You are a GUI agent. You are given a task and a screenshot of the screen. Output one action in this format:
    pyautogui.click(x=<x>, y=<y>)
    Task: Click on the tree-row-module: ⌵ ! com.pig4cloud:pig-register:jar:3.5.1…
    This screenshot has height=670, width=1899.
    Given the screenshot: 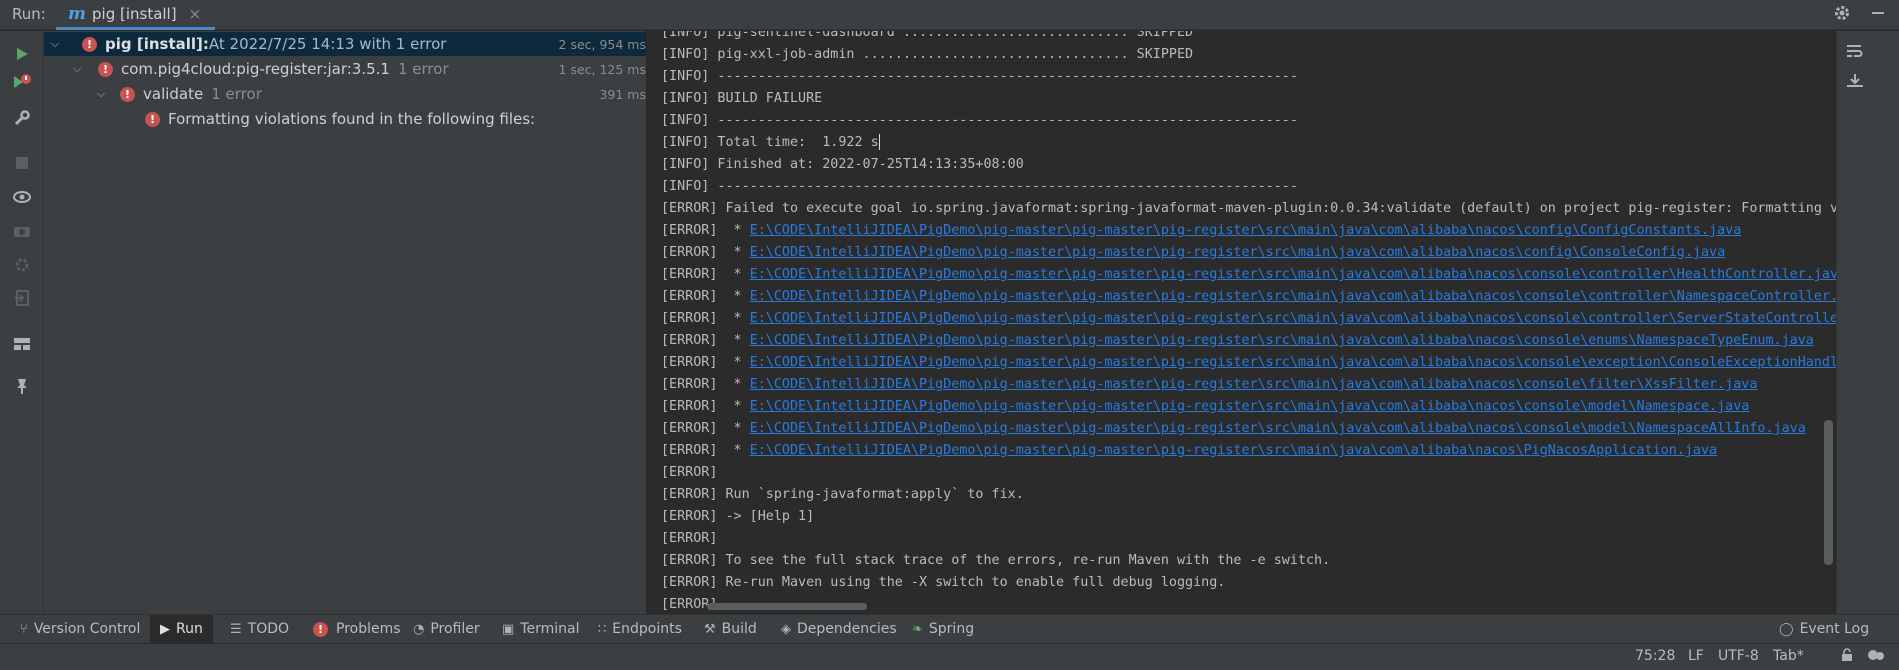 What is the action you would take?
    pyautogui.click(x=345, y=69)
    